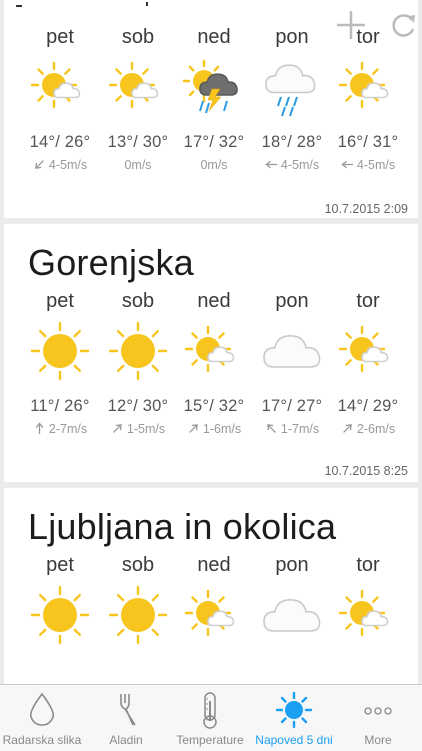  I want to click on arrow-nw-icon, so click(273, 429).